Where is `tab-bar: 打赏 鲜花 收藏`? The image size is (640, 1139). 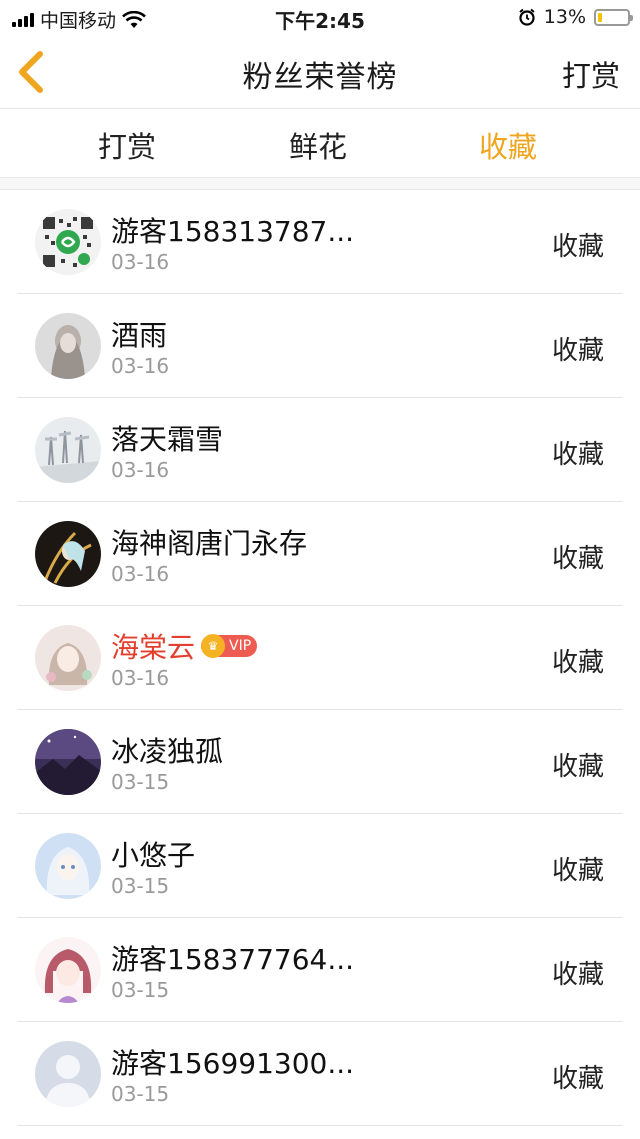
tab-bar: 打赏 鲜花 收藏 is located at coordinates (320, 143).